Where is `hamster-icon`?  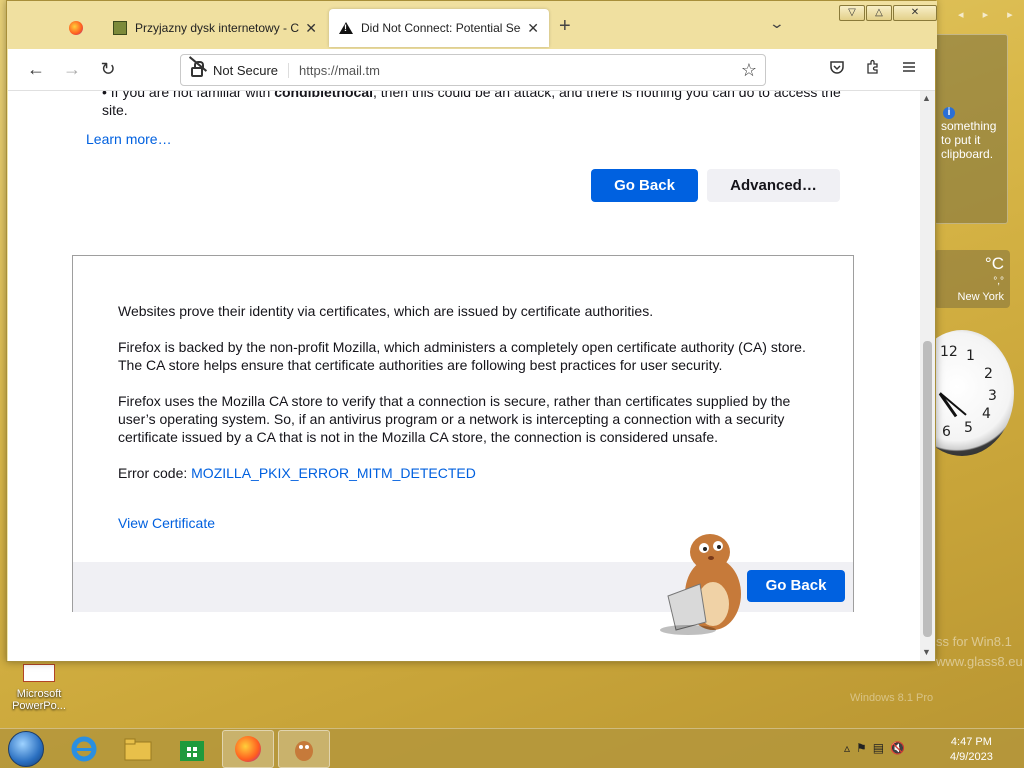 hamster-icon is located at coordinates (304, 751).